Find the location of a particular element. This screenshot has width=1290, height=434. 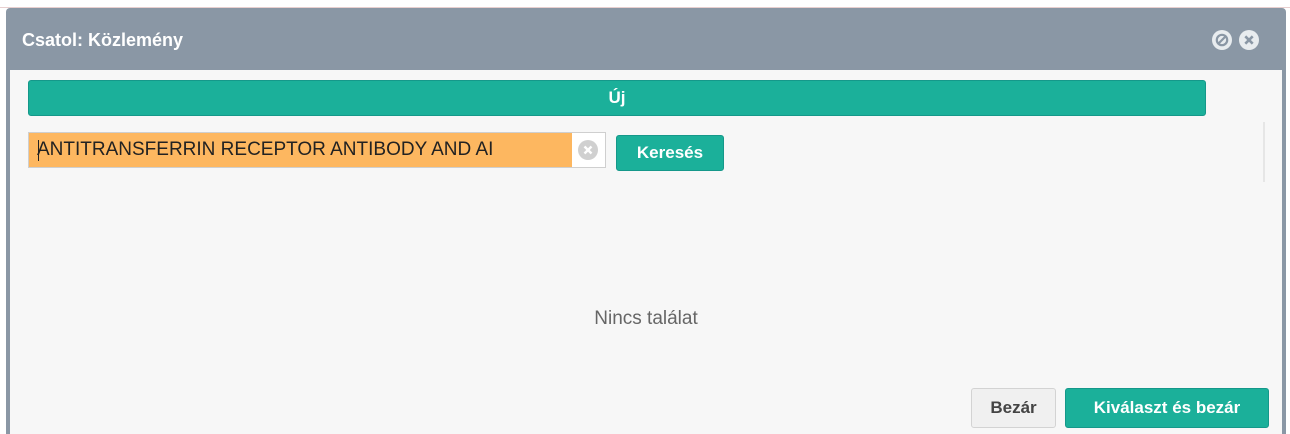

new-button: Új is located at coordinates (617, 98).